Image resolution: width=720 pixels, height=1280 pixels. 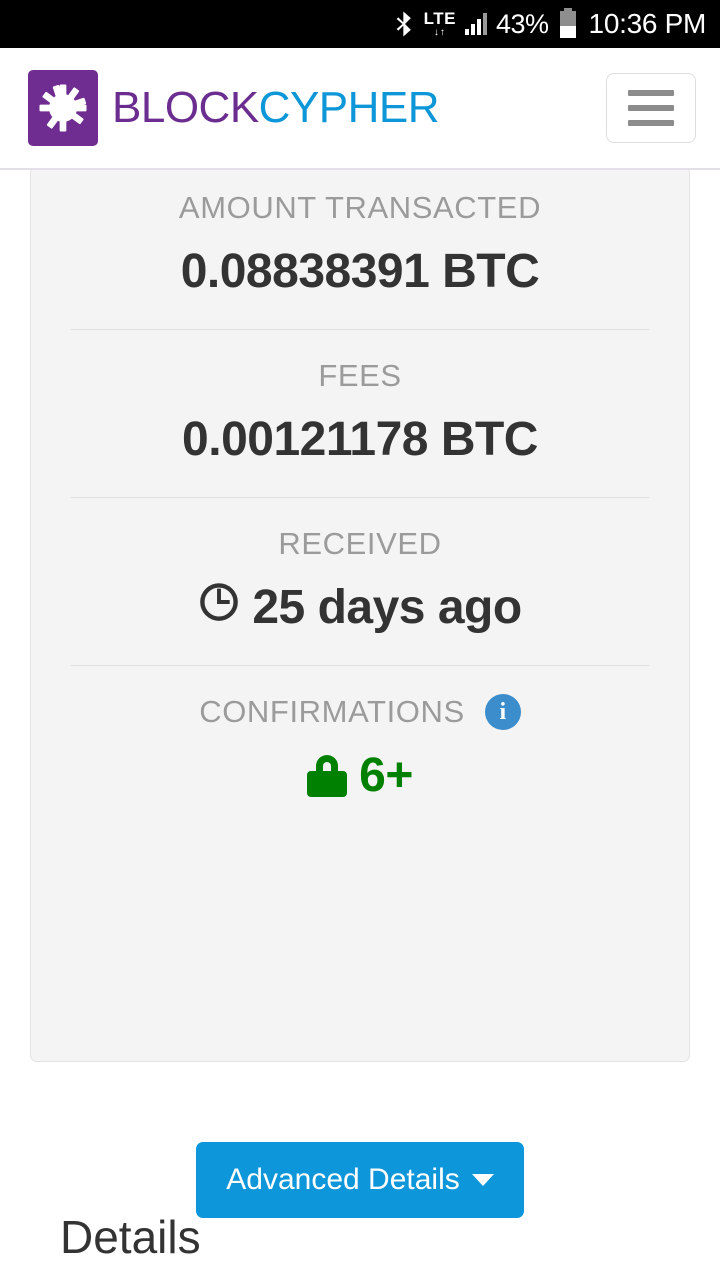 I want to click on brand-wordmark-cypher: CYPHER, so click(x=349, y=107).